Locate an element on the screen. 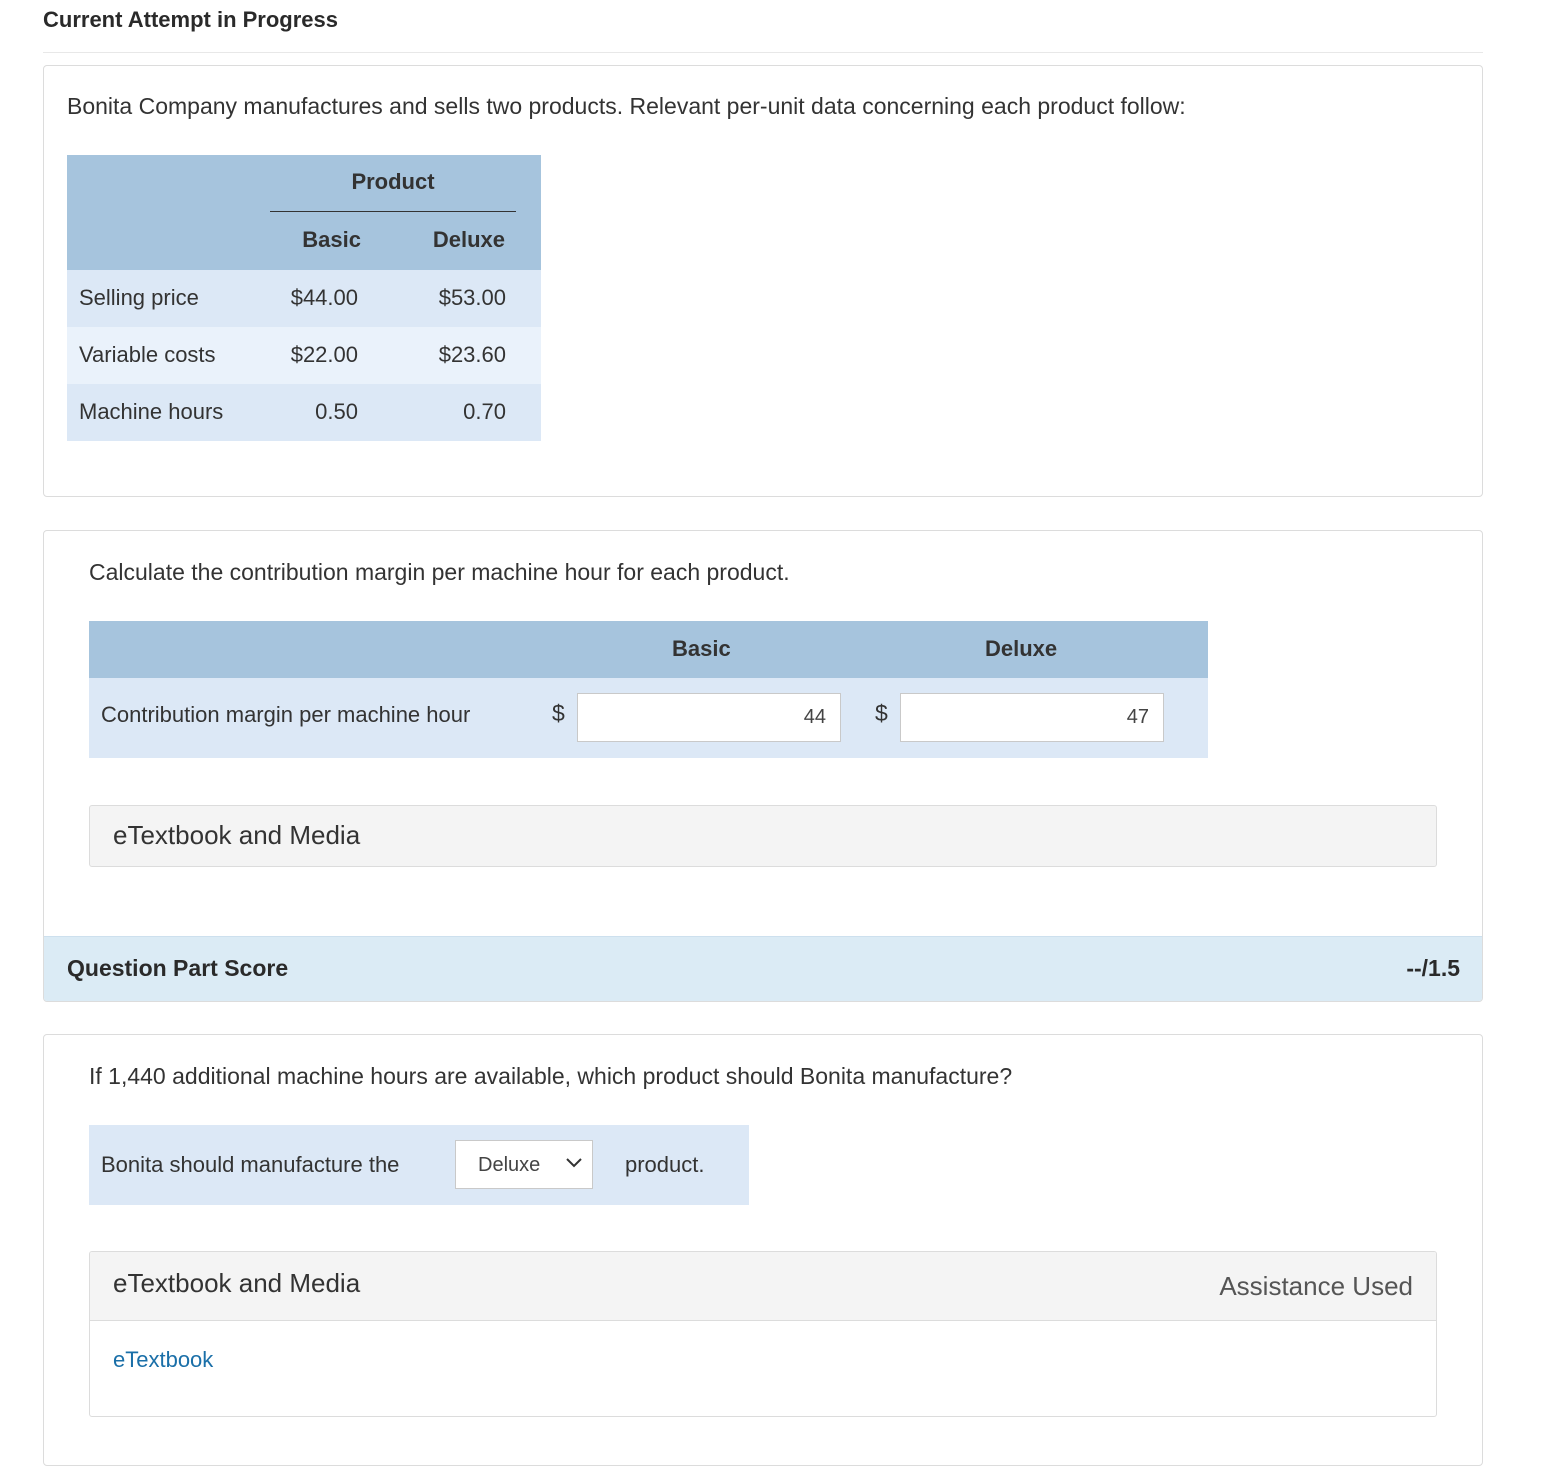 This screenshot has width=1565, height=1466. table-row: Machine hours 0.50 0.70 is located at coordinates (304, 412).